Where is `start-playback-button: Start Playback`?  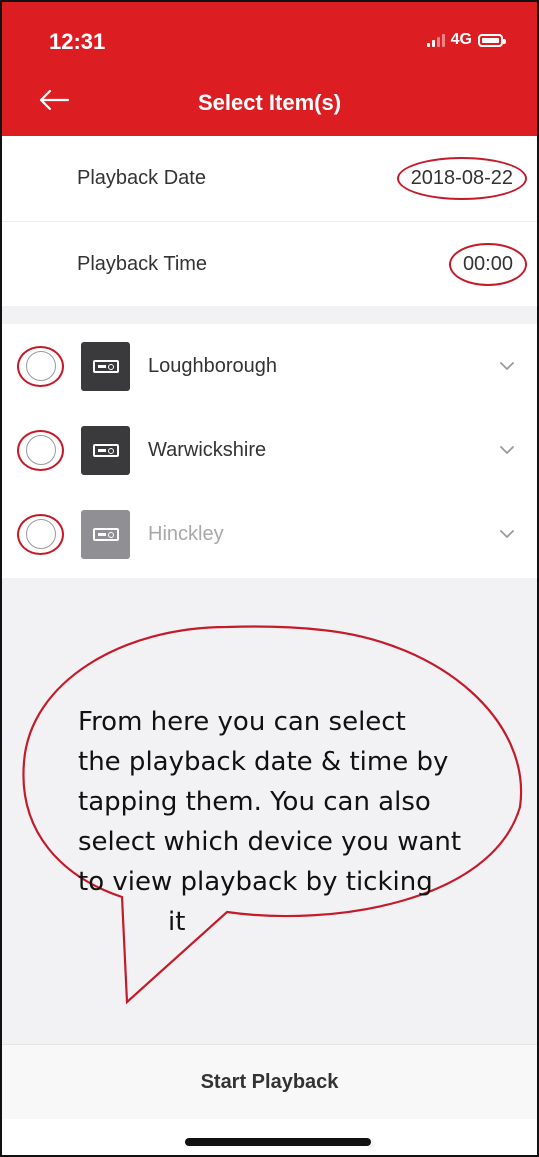 start-playback-button: Start Playback is located at coordinates (269, 1081).